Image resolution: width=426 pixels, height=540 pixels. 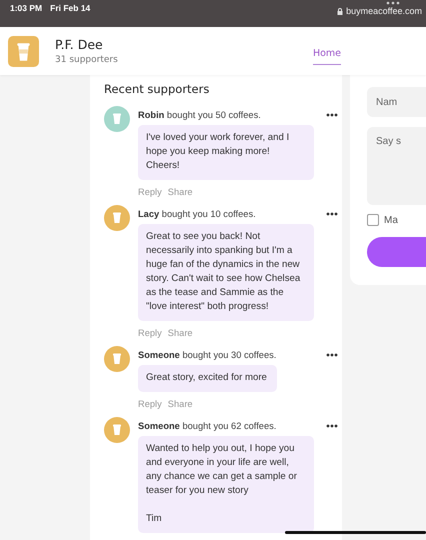 I want to click on nav-tab: Home, so click(x=326, y=53).